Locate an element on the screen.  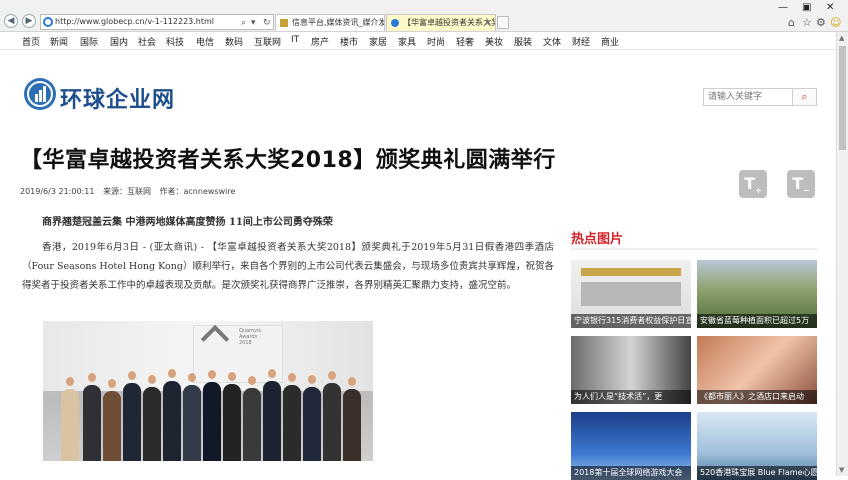
photo-caption: 为人们人是“技术活”，更 is located at coordinates (631, 397).